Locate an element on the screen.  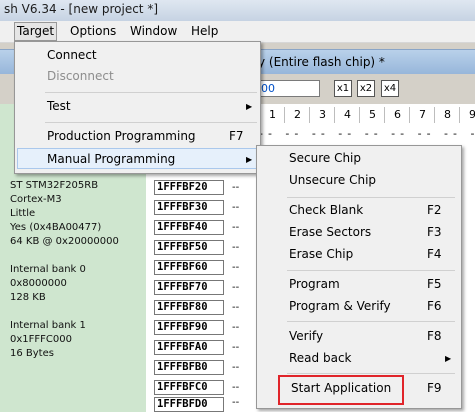
col-header: 9 is located at coordinates (467, 115).